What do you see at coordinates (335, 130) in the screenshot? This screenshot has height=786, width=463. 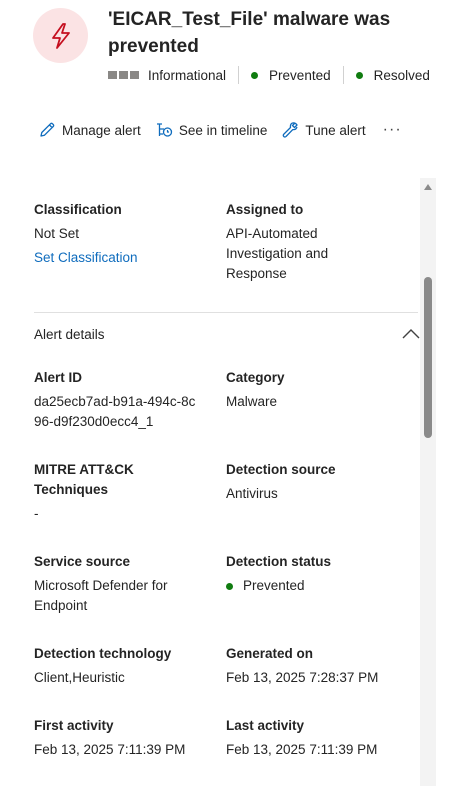 I see `tune-alert-label: Tune alert` at bounding box center [335, 130].